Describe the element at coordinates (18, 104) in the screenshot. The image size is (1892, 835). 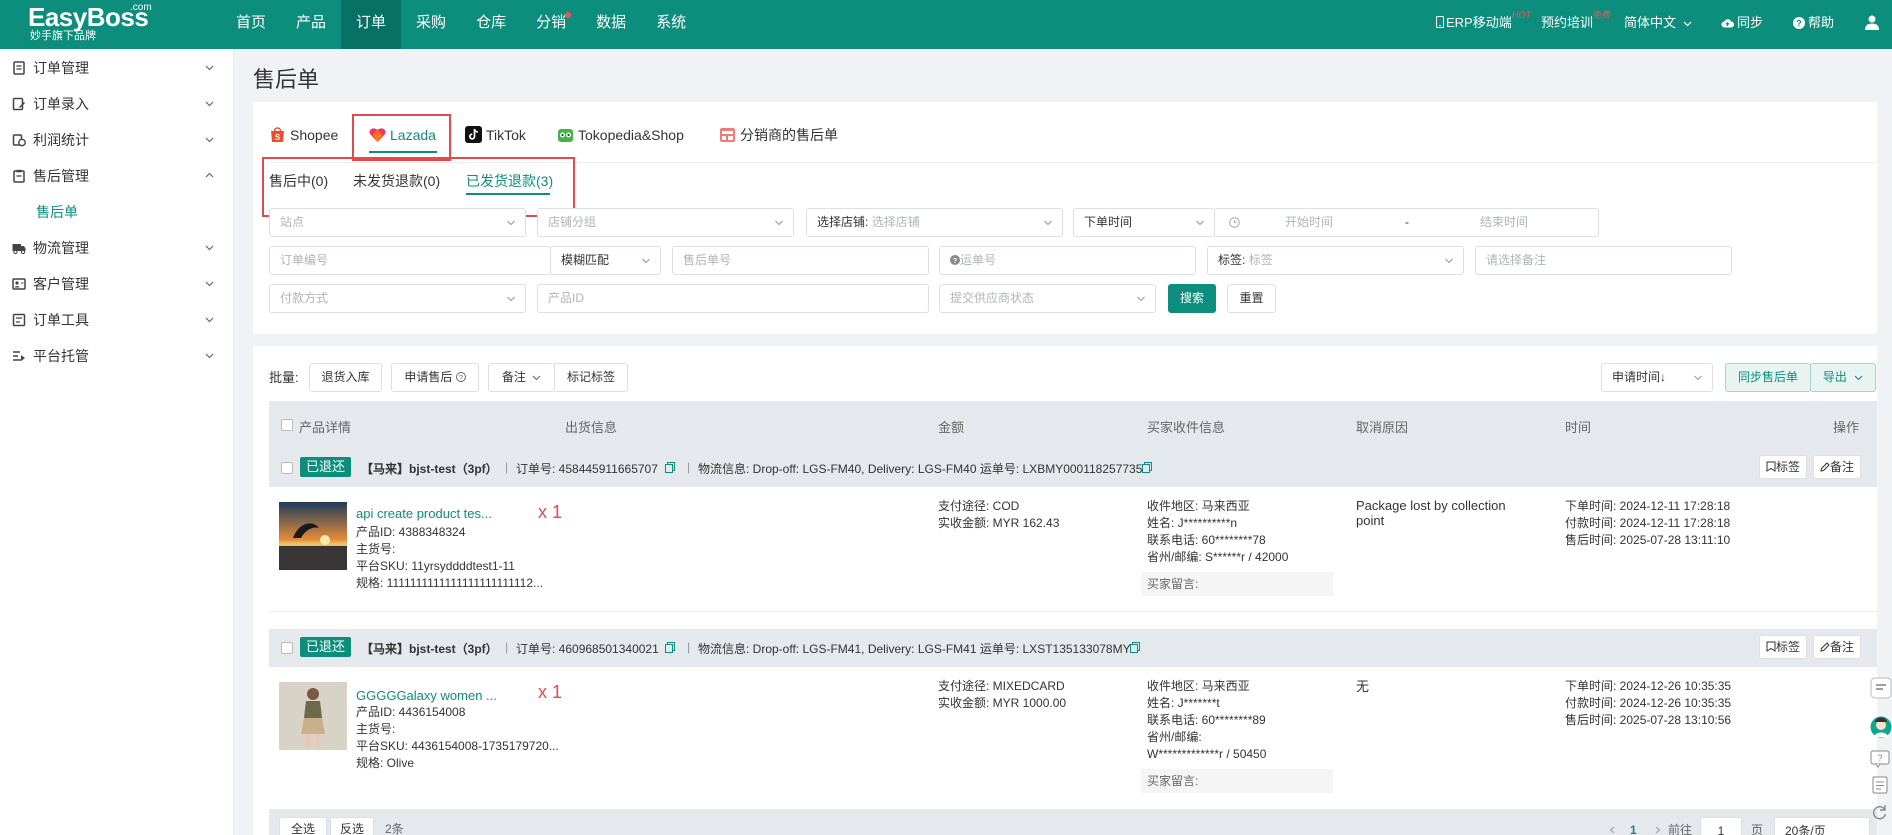
I see `edit-icon` at that location.